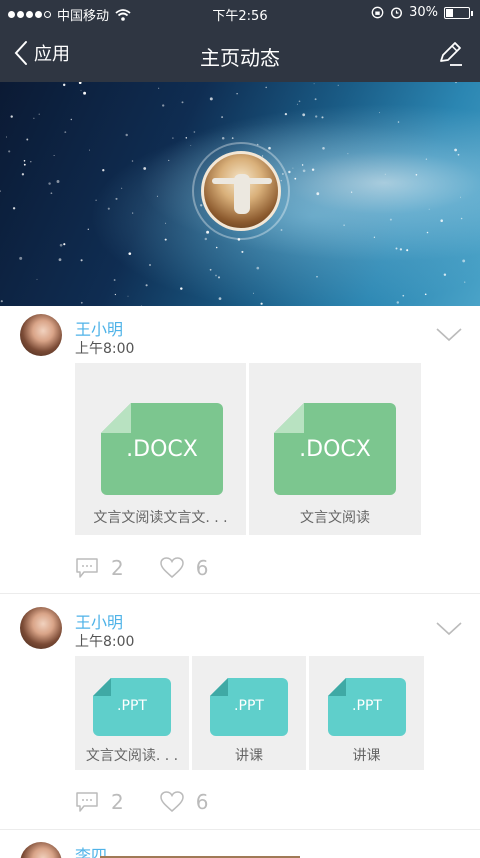  Describe the element at coordinates (160, 518) in the screenshot. I see `file-name: 文言文阅读文言文. . .` at that location.